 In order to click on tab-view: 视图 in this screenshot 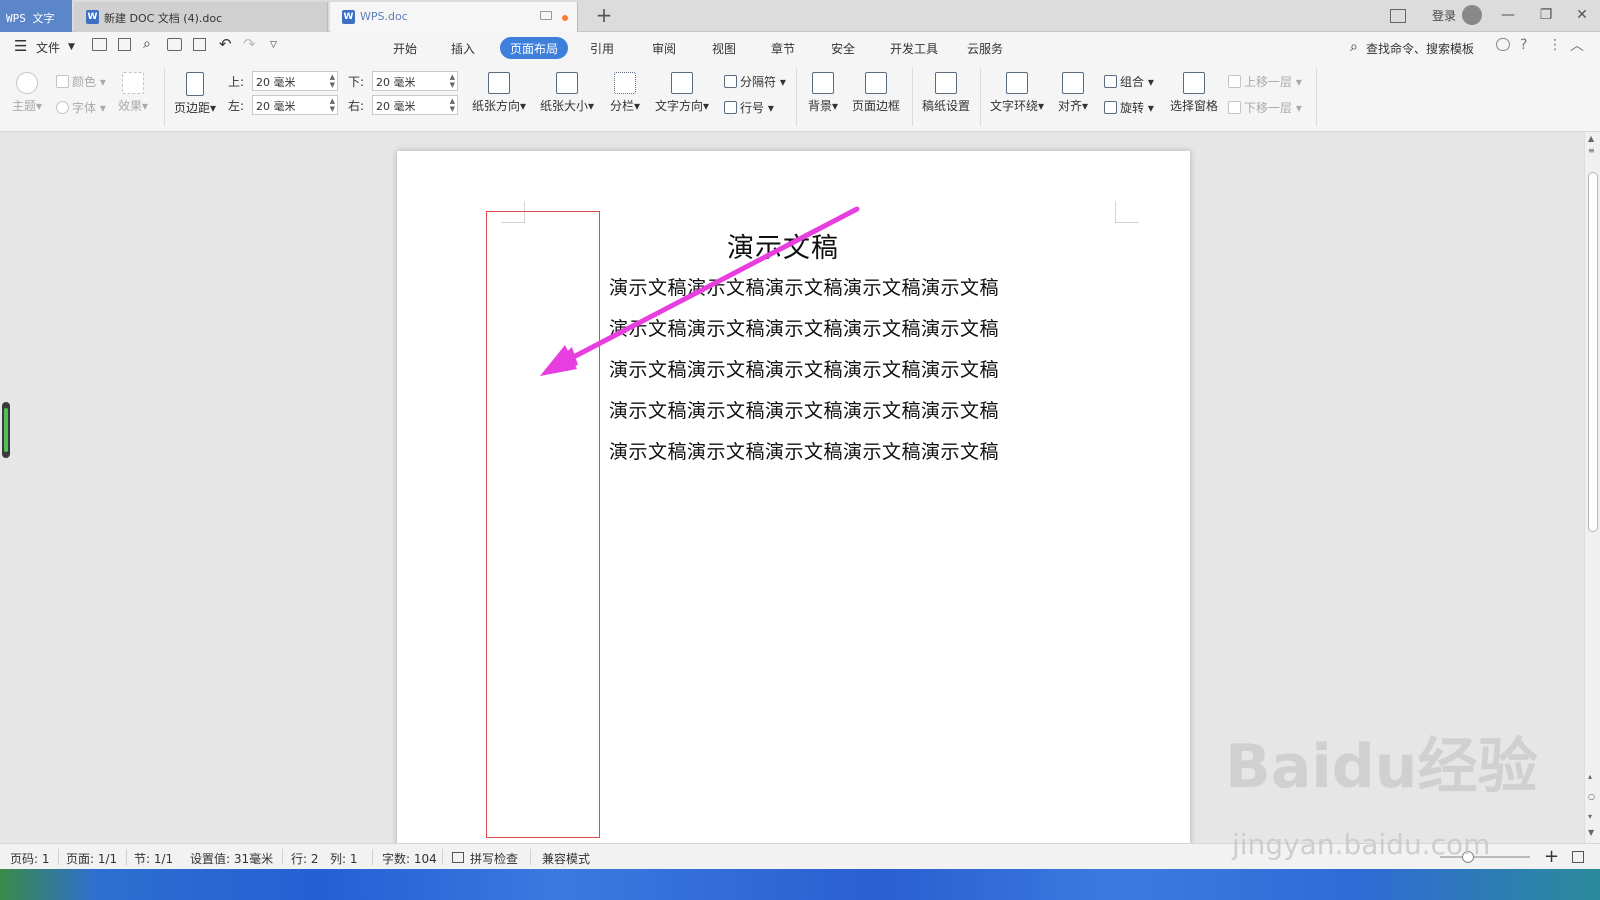, I will do `click(724, 48)`.